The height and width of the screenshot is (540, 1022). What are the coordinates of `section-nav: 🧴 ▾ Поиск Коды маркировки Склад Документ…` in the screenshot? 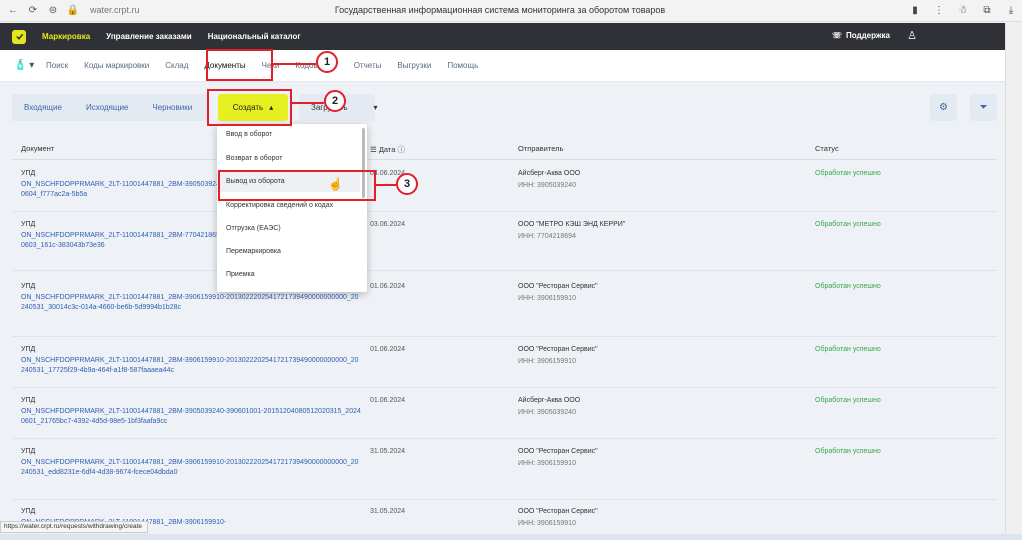 It's located at (502, 66).